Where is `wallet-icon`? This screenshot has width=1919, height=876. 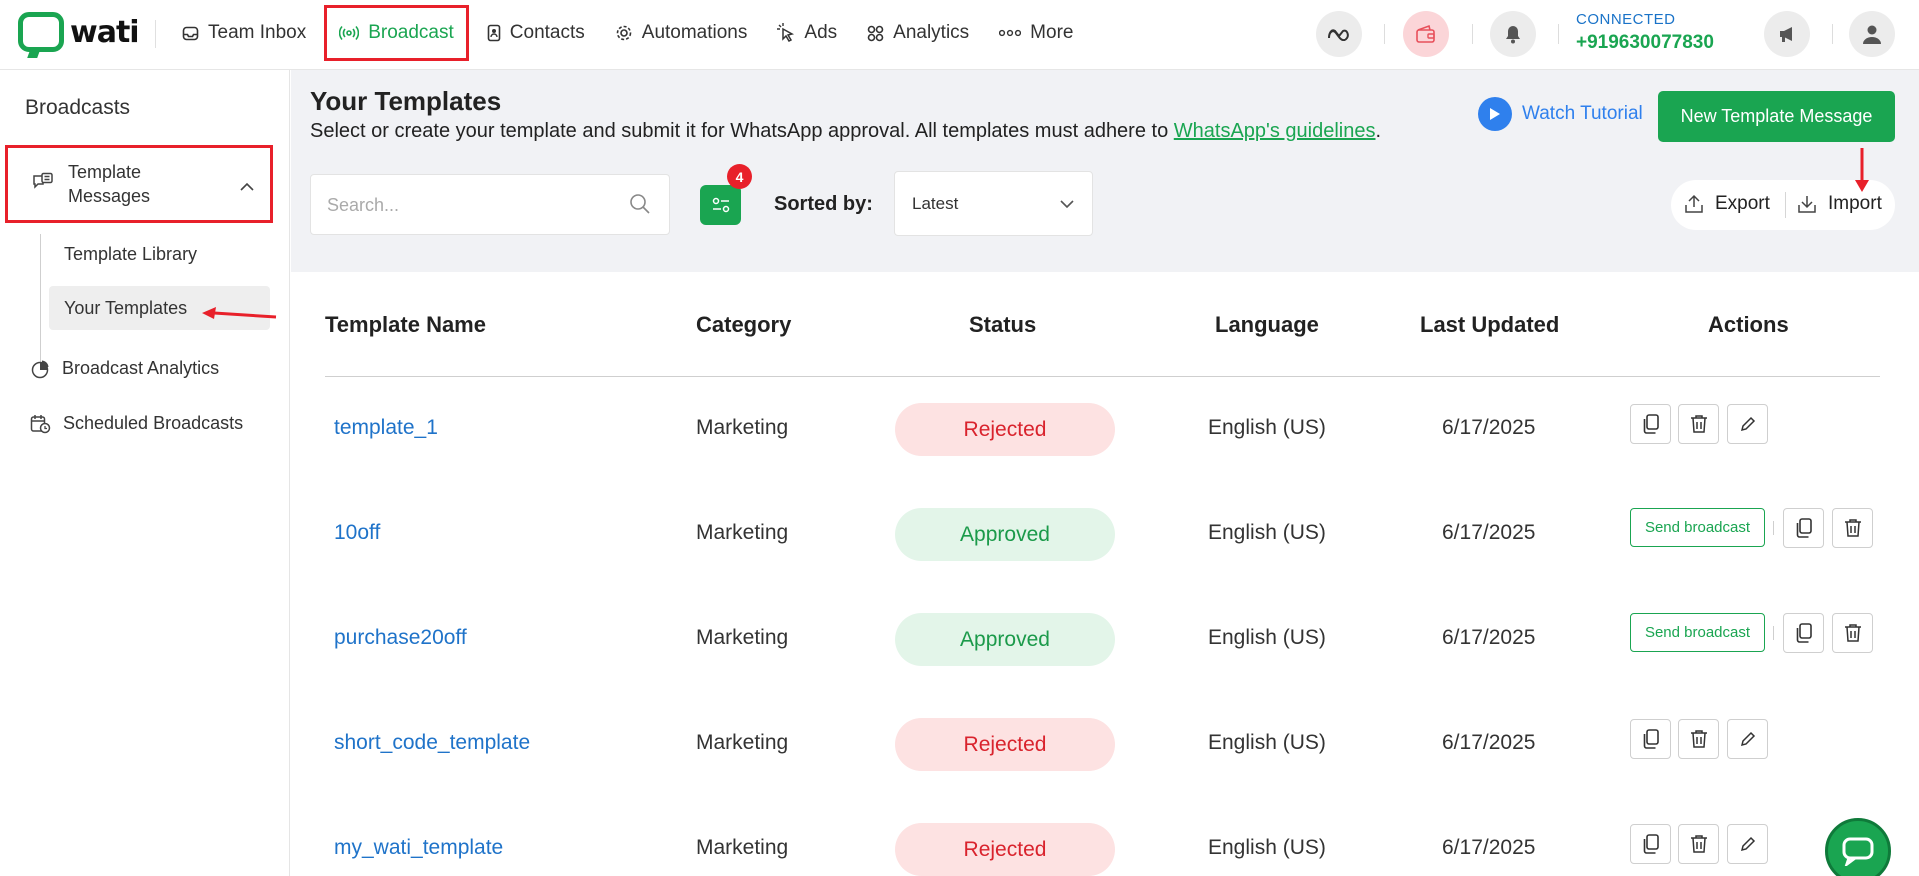 wallet-icon is located at coordinates (1425, 33).